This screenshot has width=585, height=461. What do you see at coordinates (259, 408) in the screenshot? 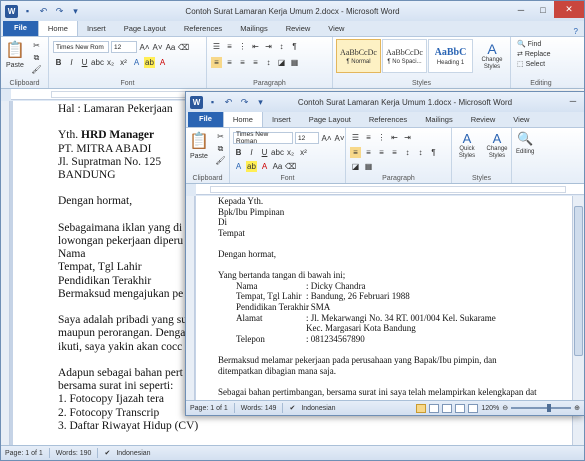
I see `word-count: Words: 149` at bounding box center [259, 408].